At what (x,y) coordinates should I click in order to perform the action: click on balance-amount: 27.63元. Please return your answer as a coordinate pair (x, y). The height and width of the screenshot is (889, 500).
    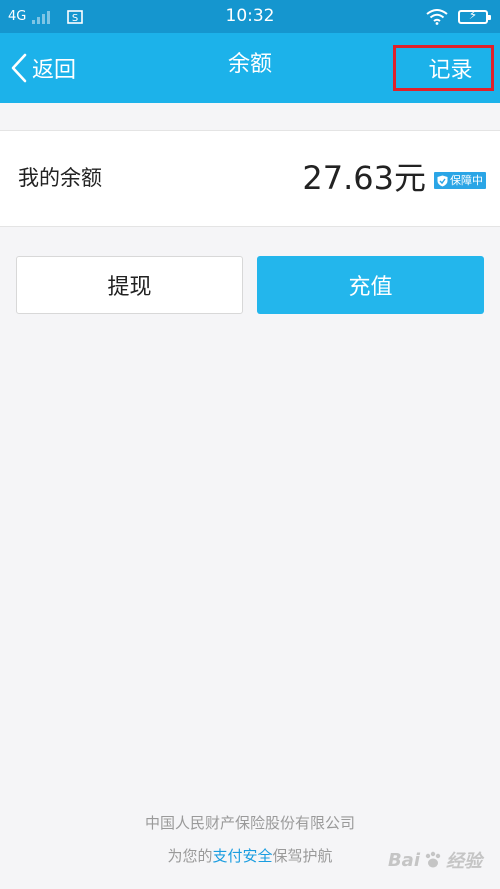
    Looking at the image, I should click on (364, 178).